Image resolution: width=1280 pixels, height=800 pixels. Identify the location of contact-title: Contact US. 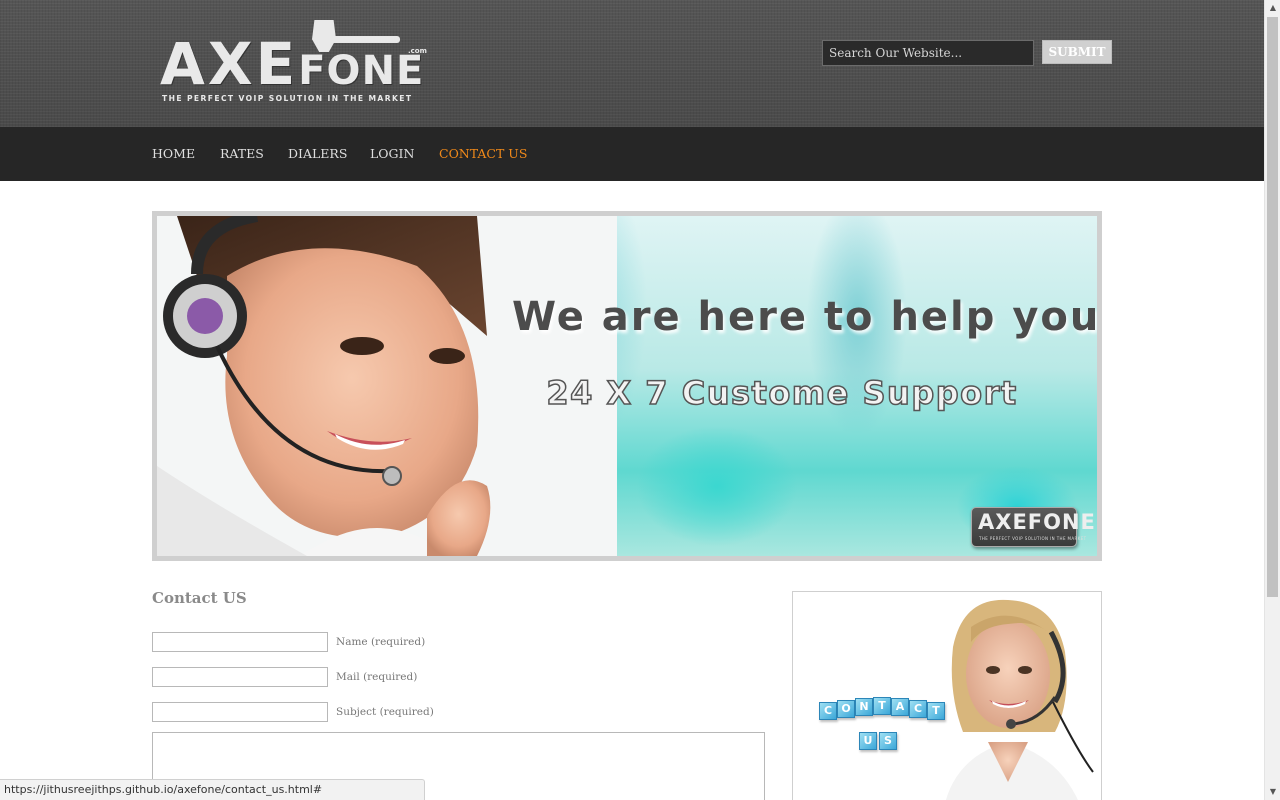
(199, 598).